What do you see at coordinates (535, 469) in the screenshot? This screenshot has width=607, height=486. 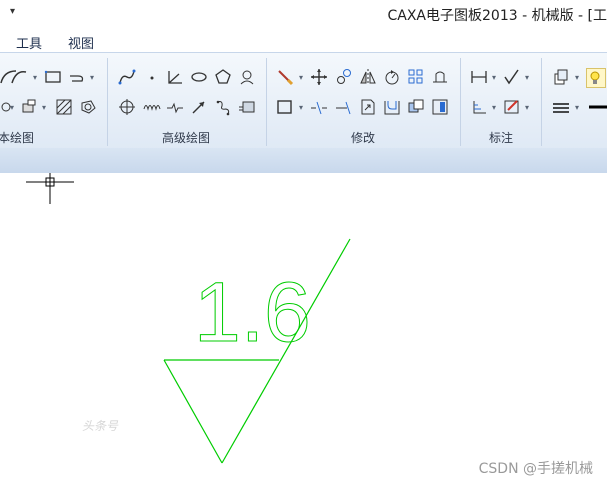 I see `watermark-csdn: CSDN @手搓机械` at bounding box center [535, 469].